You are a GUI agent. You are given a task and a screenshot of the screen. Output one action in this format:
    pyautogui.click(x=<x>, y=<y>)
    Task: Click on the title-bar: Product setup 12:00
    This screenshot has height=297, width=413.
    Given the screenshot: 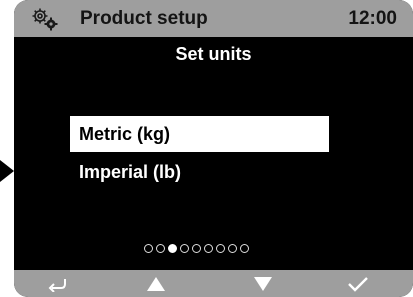 What is the action you would take?
    pyautogui.click(x=213, y=18)
    